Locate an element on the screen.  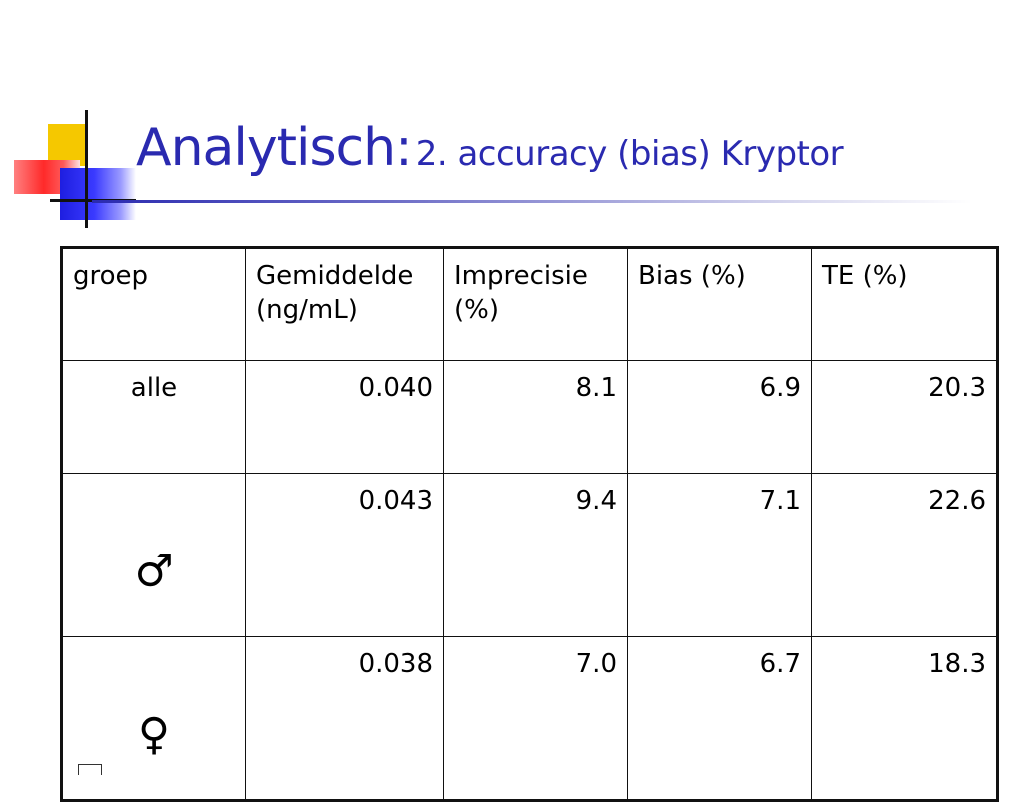
header-imprecisie: Imprecisie (%) is located at coordinates (535, 304).